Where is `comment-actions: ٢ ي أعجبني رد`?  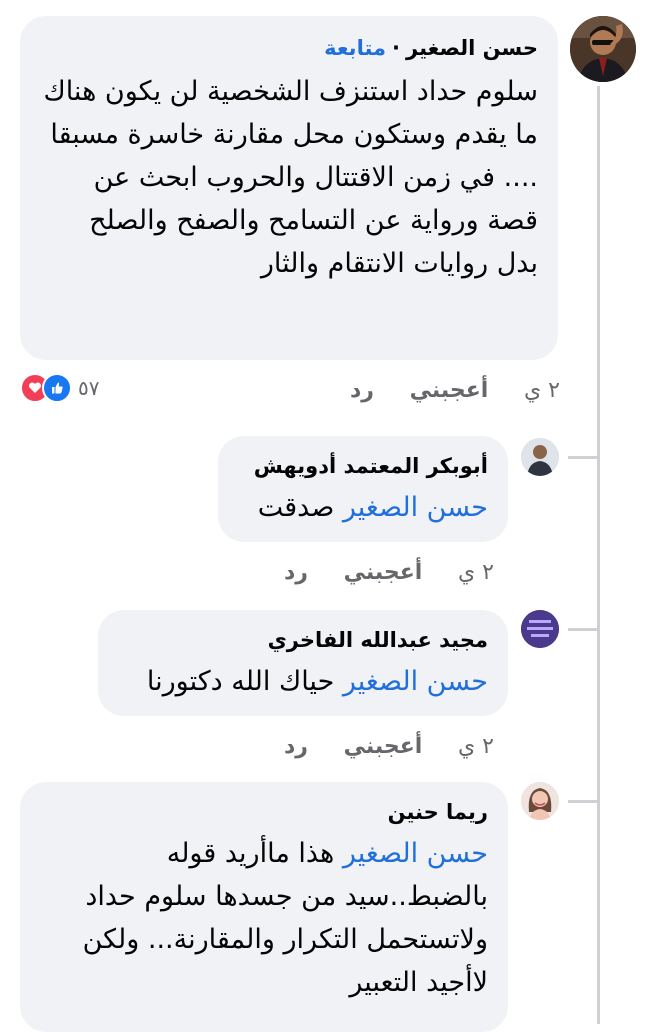
comment-actions: ٢ ي أعجبني رد is located at coordinates (455, 390).